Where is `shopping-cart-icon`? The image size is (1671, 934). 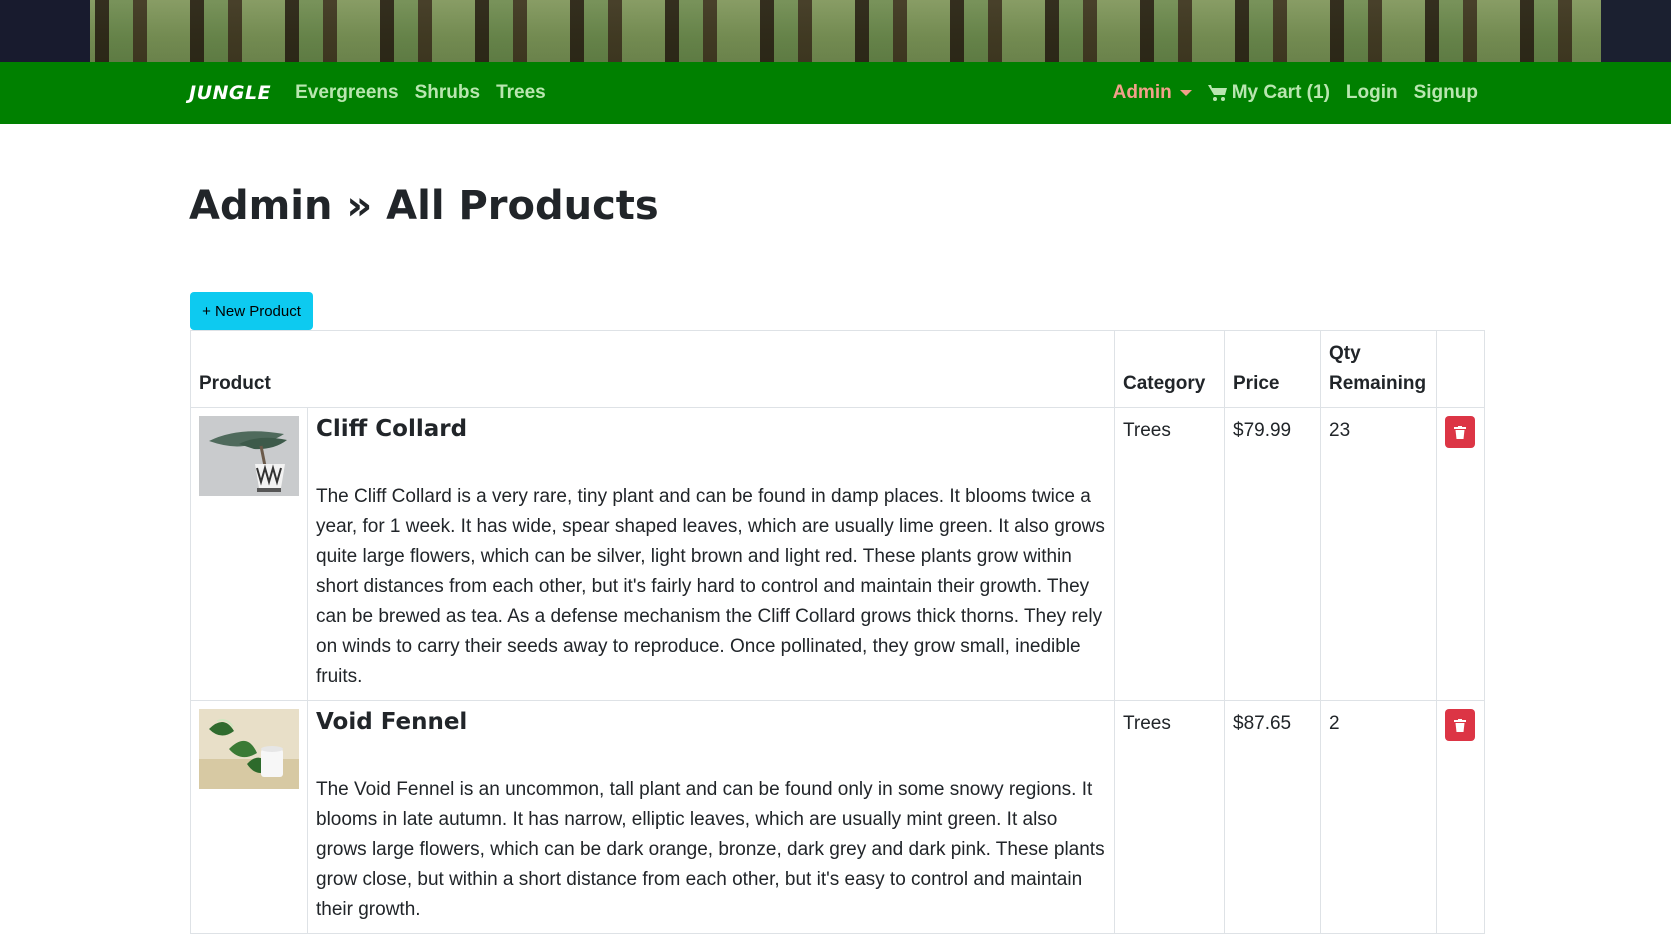 shopping-cart-icon is located at coordinates (1217, 93).